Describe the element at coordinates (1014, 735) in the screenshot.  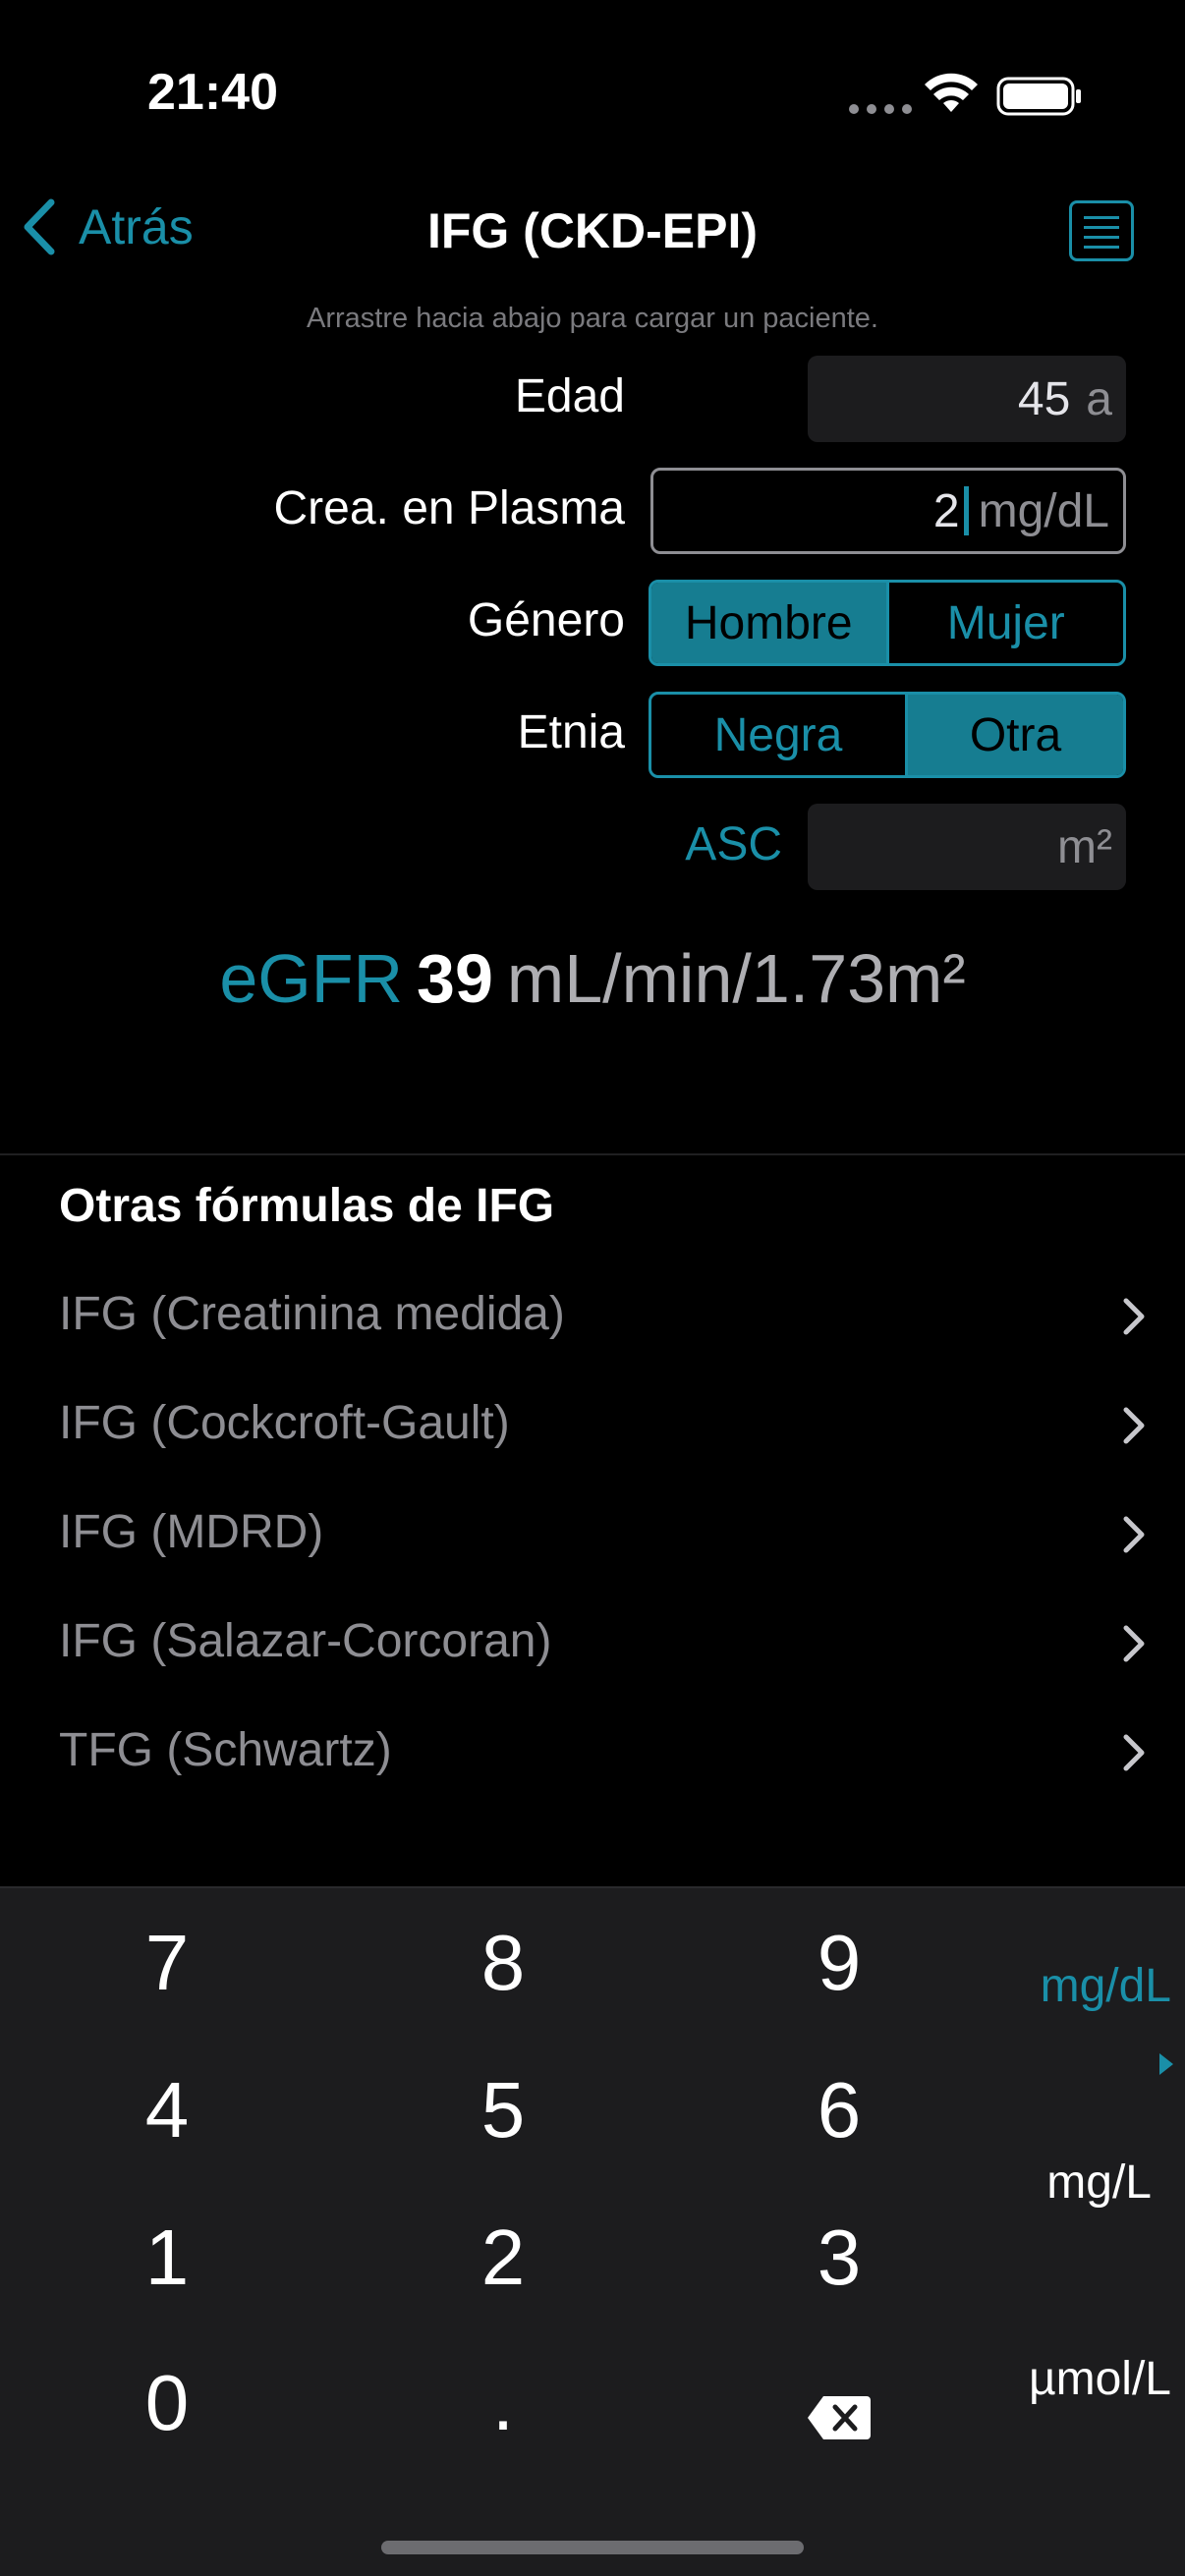
I see `ethnicity-option-otra: Otra` at that location.